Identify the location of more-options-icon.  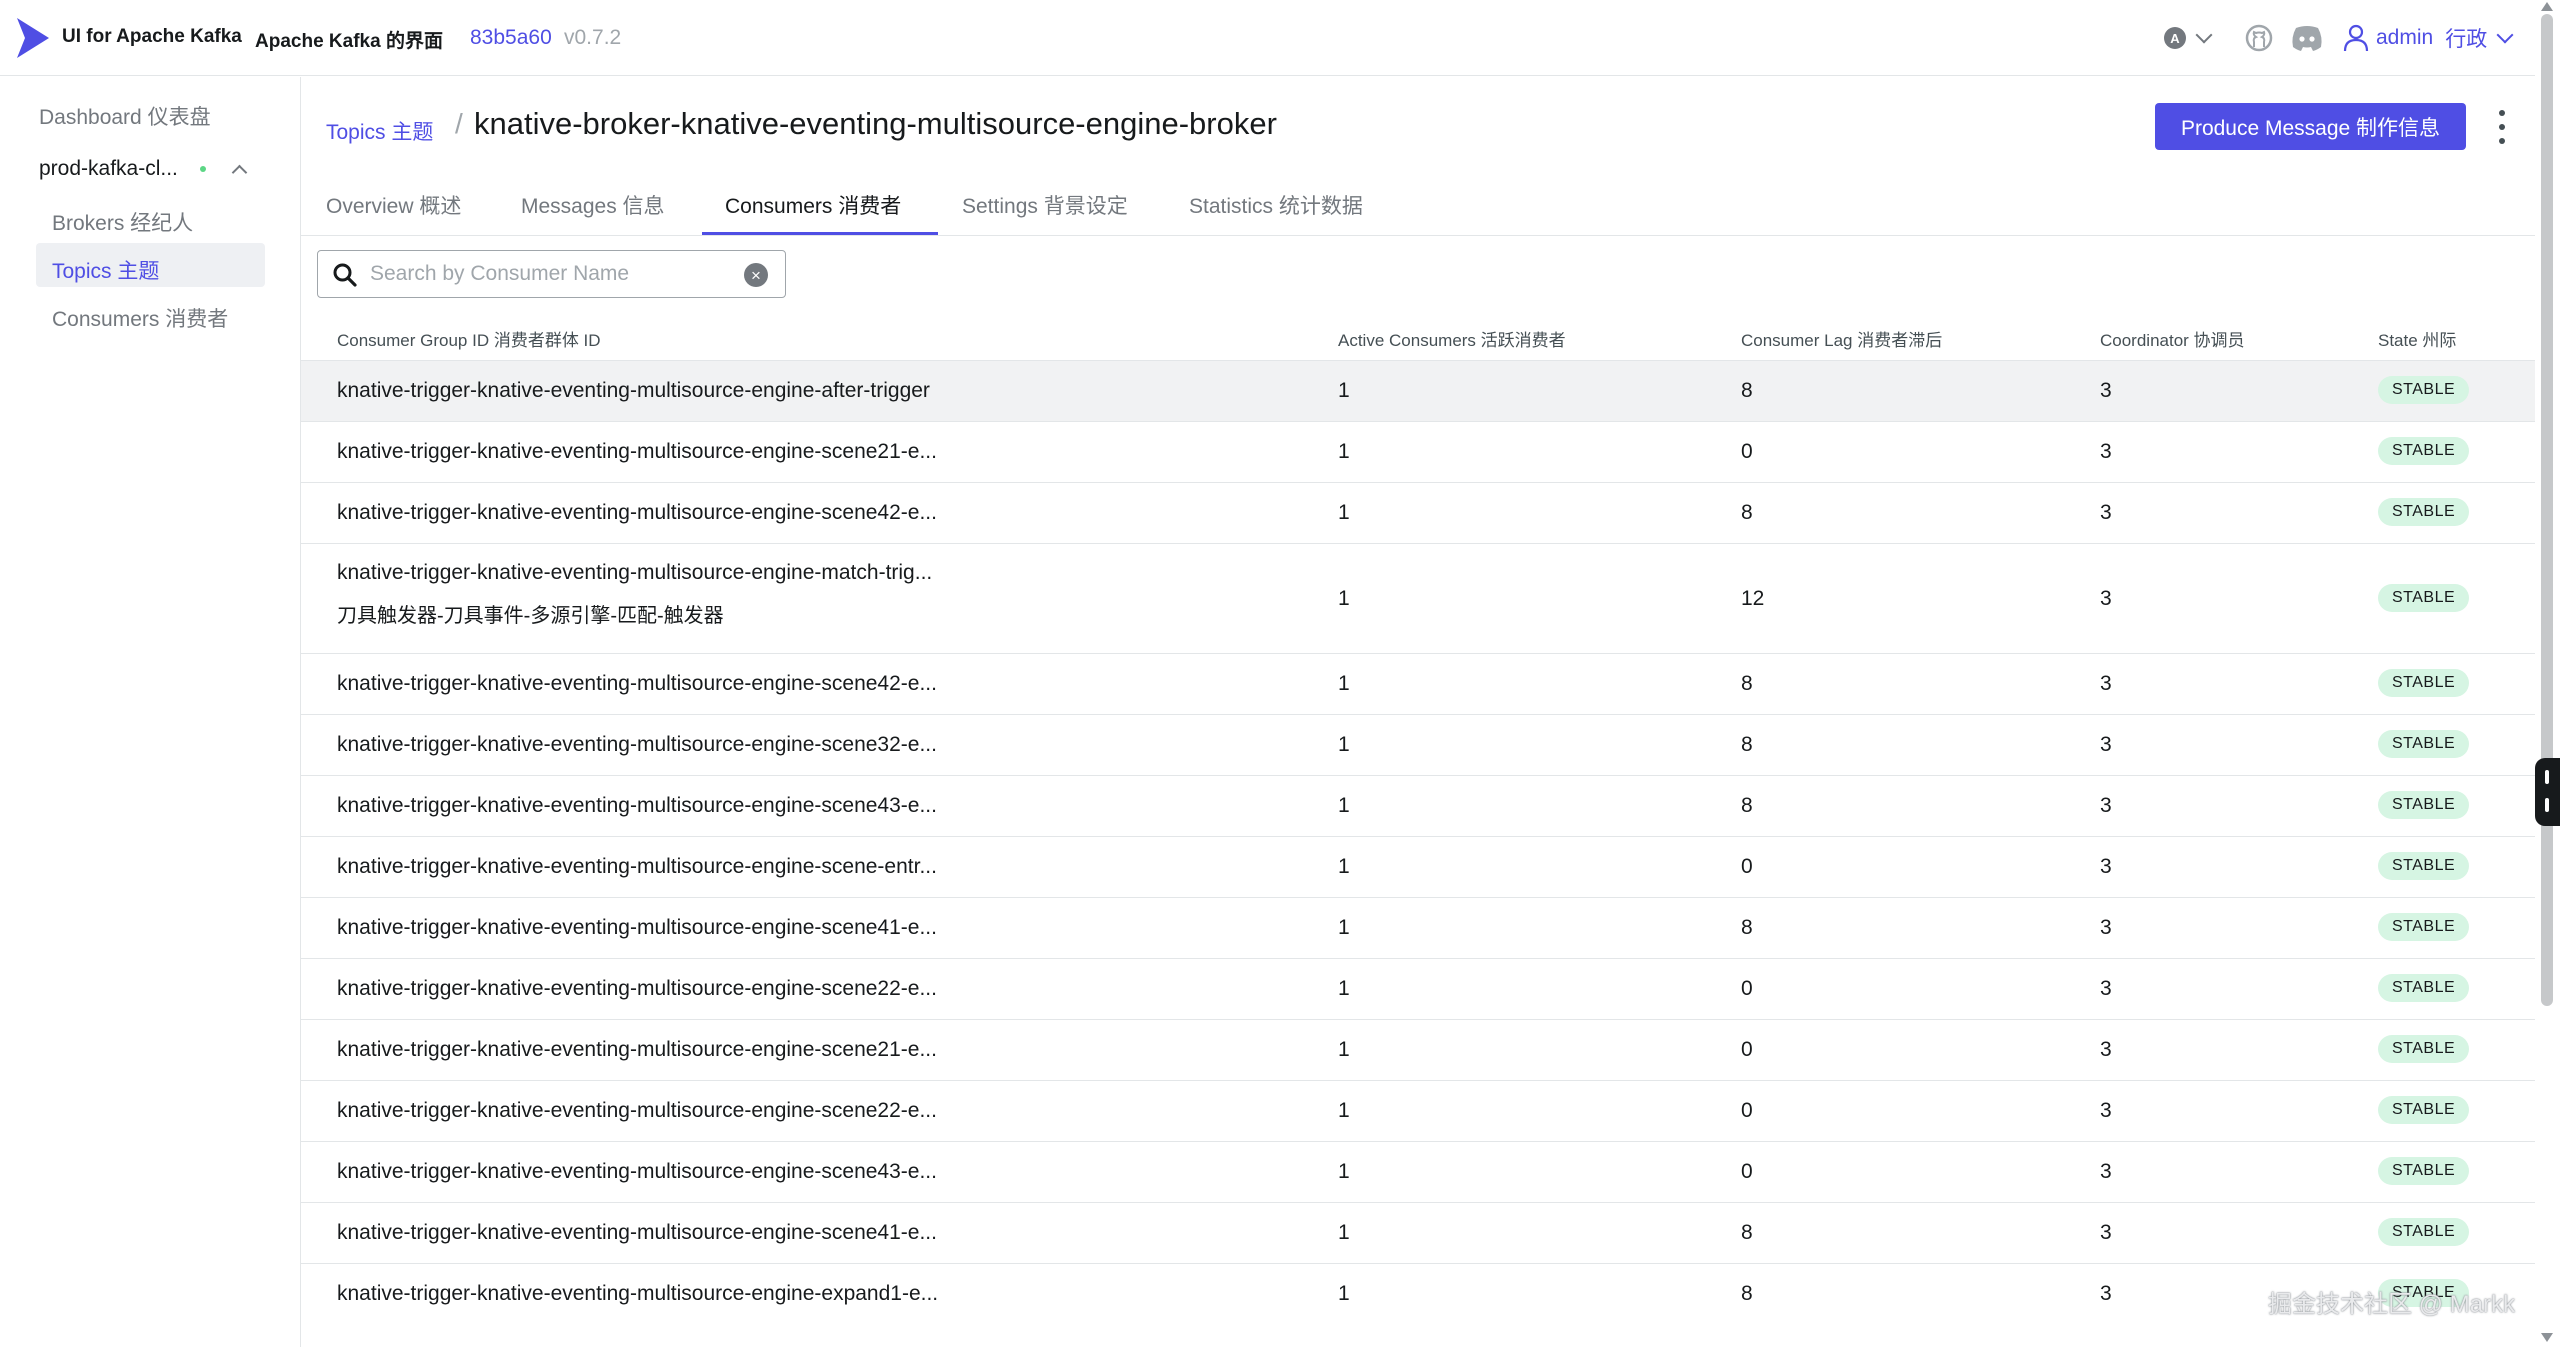
(2502, 127).